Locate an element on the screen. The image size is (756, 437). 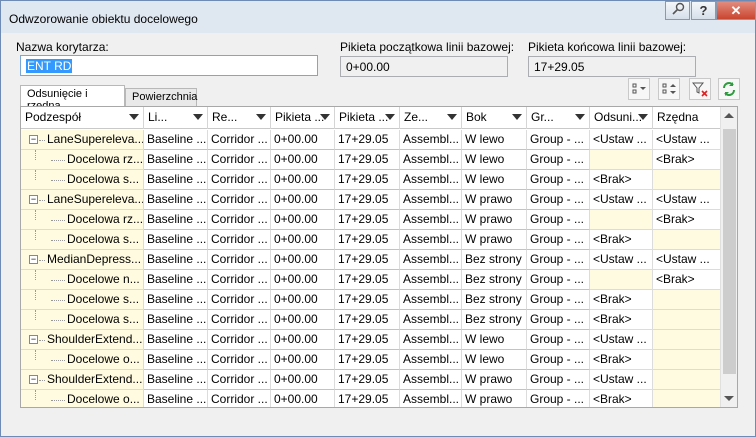
corridor-name-field: ENT RD is located at coordinates (169, 65).